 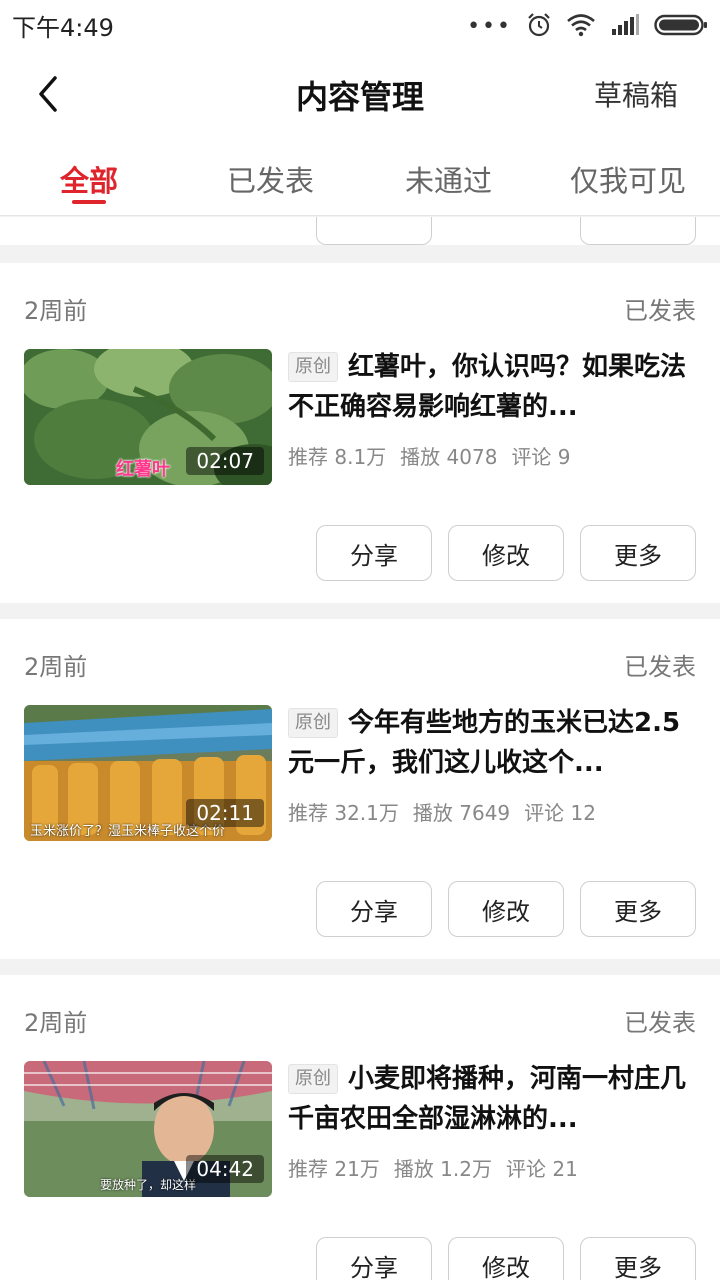 I want to click on status-icons: •••, so click(x=587, y=25).